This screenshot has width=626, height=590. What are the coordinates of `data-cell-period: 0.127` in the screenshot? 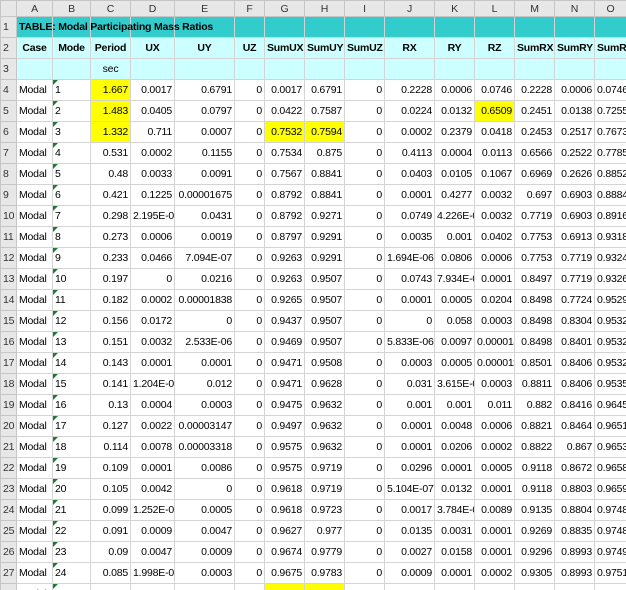 It's located at (110, 426).